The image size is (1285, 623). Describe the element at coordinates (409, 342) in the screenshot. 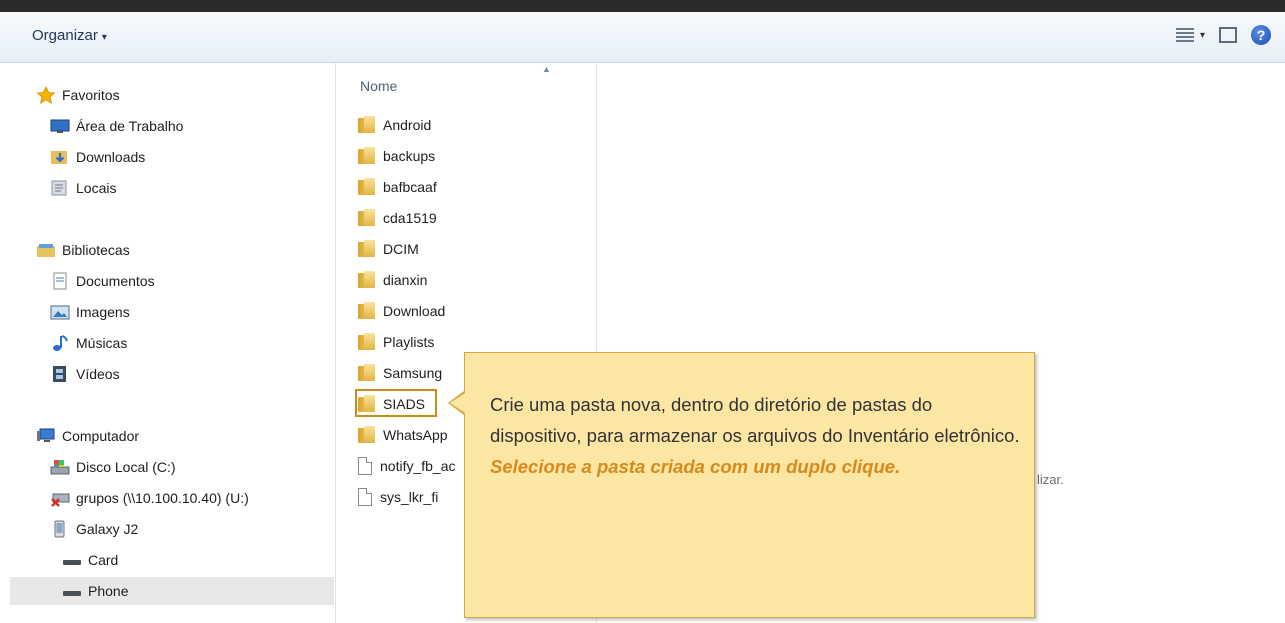

I see `file-name: Playlists` at that location.